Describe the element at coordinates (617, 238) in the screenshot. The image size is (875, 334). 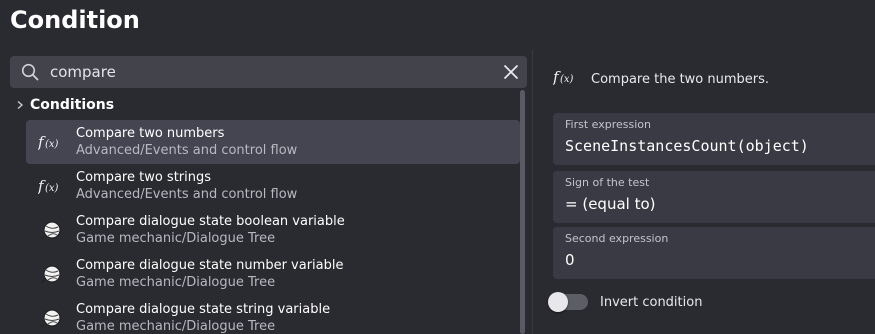
I see `field-label: Second expression` at that location.